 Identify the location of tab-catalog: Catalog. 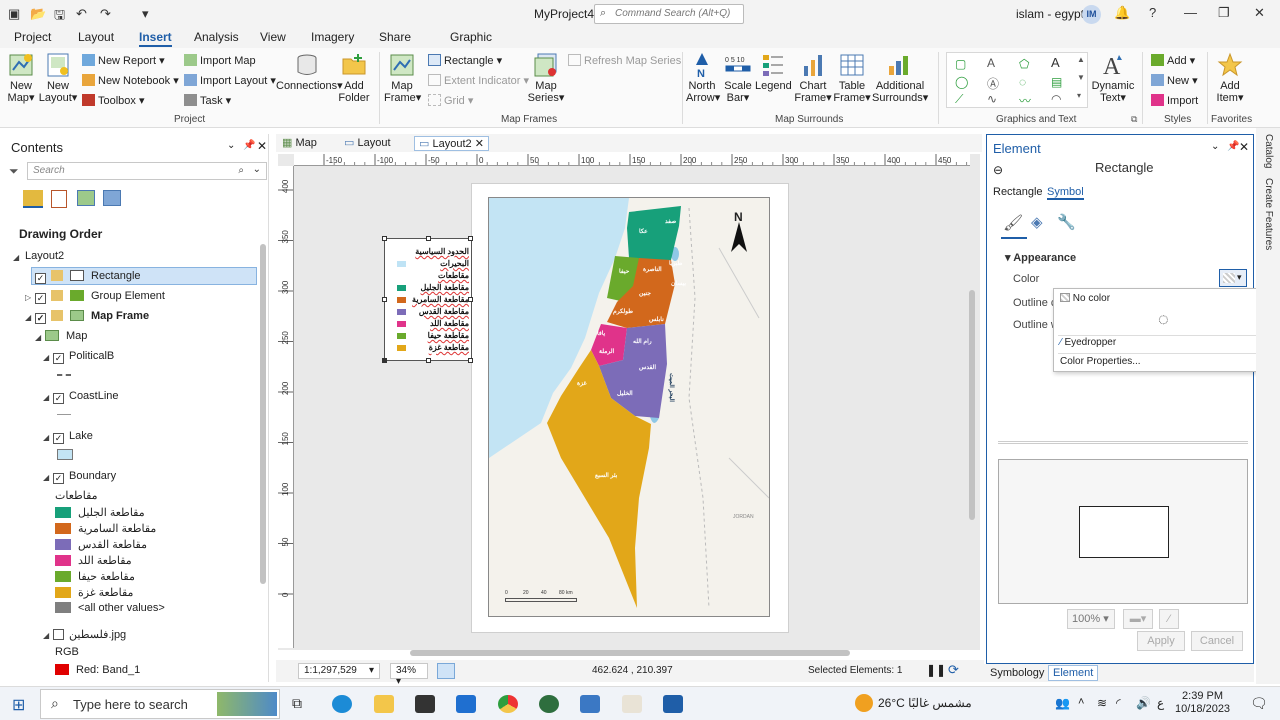
(1268, 151).